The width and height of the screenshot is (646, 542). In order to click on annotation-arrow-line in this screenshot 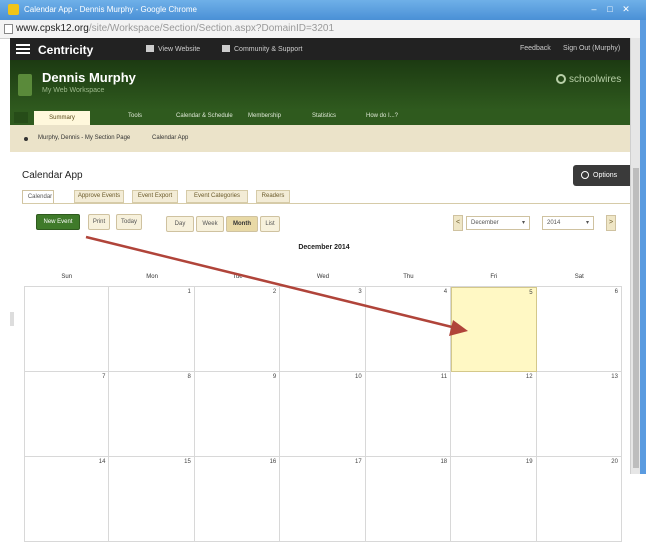, I will do `click(269, 282)`.